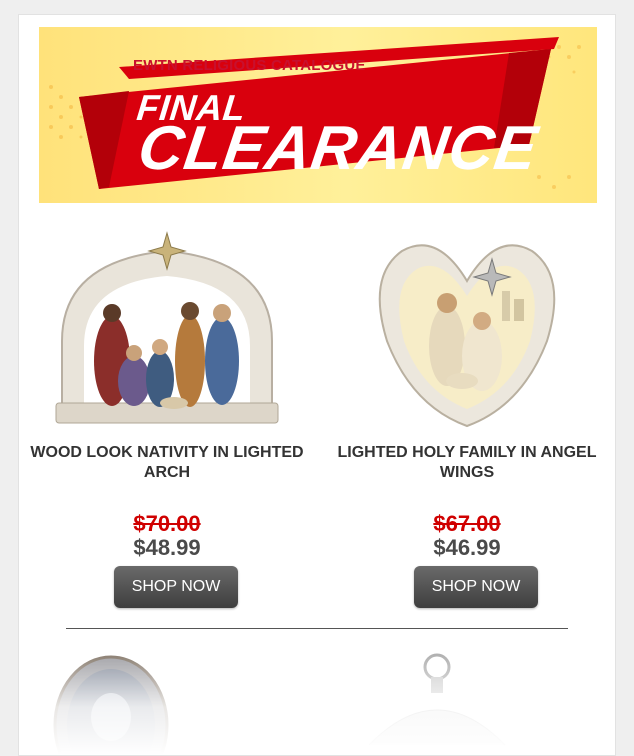  Describe the element at coordinates (167, 463) in the screenshot. I see `product-name: WOOD LOOK NATIVITY IN LIGHTED ARCH` at that location.